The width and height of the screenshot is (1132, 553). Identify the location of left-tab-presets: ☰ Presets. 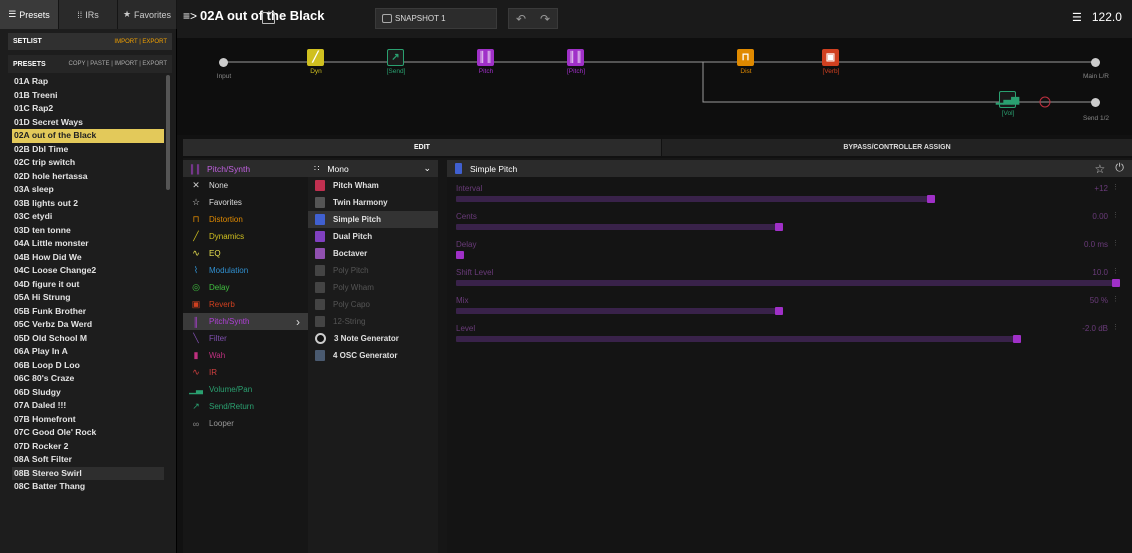
(29, 14).